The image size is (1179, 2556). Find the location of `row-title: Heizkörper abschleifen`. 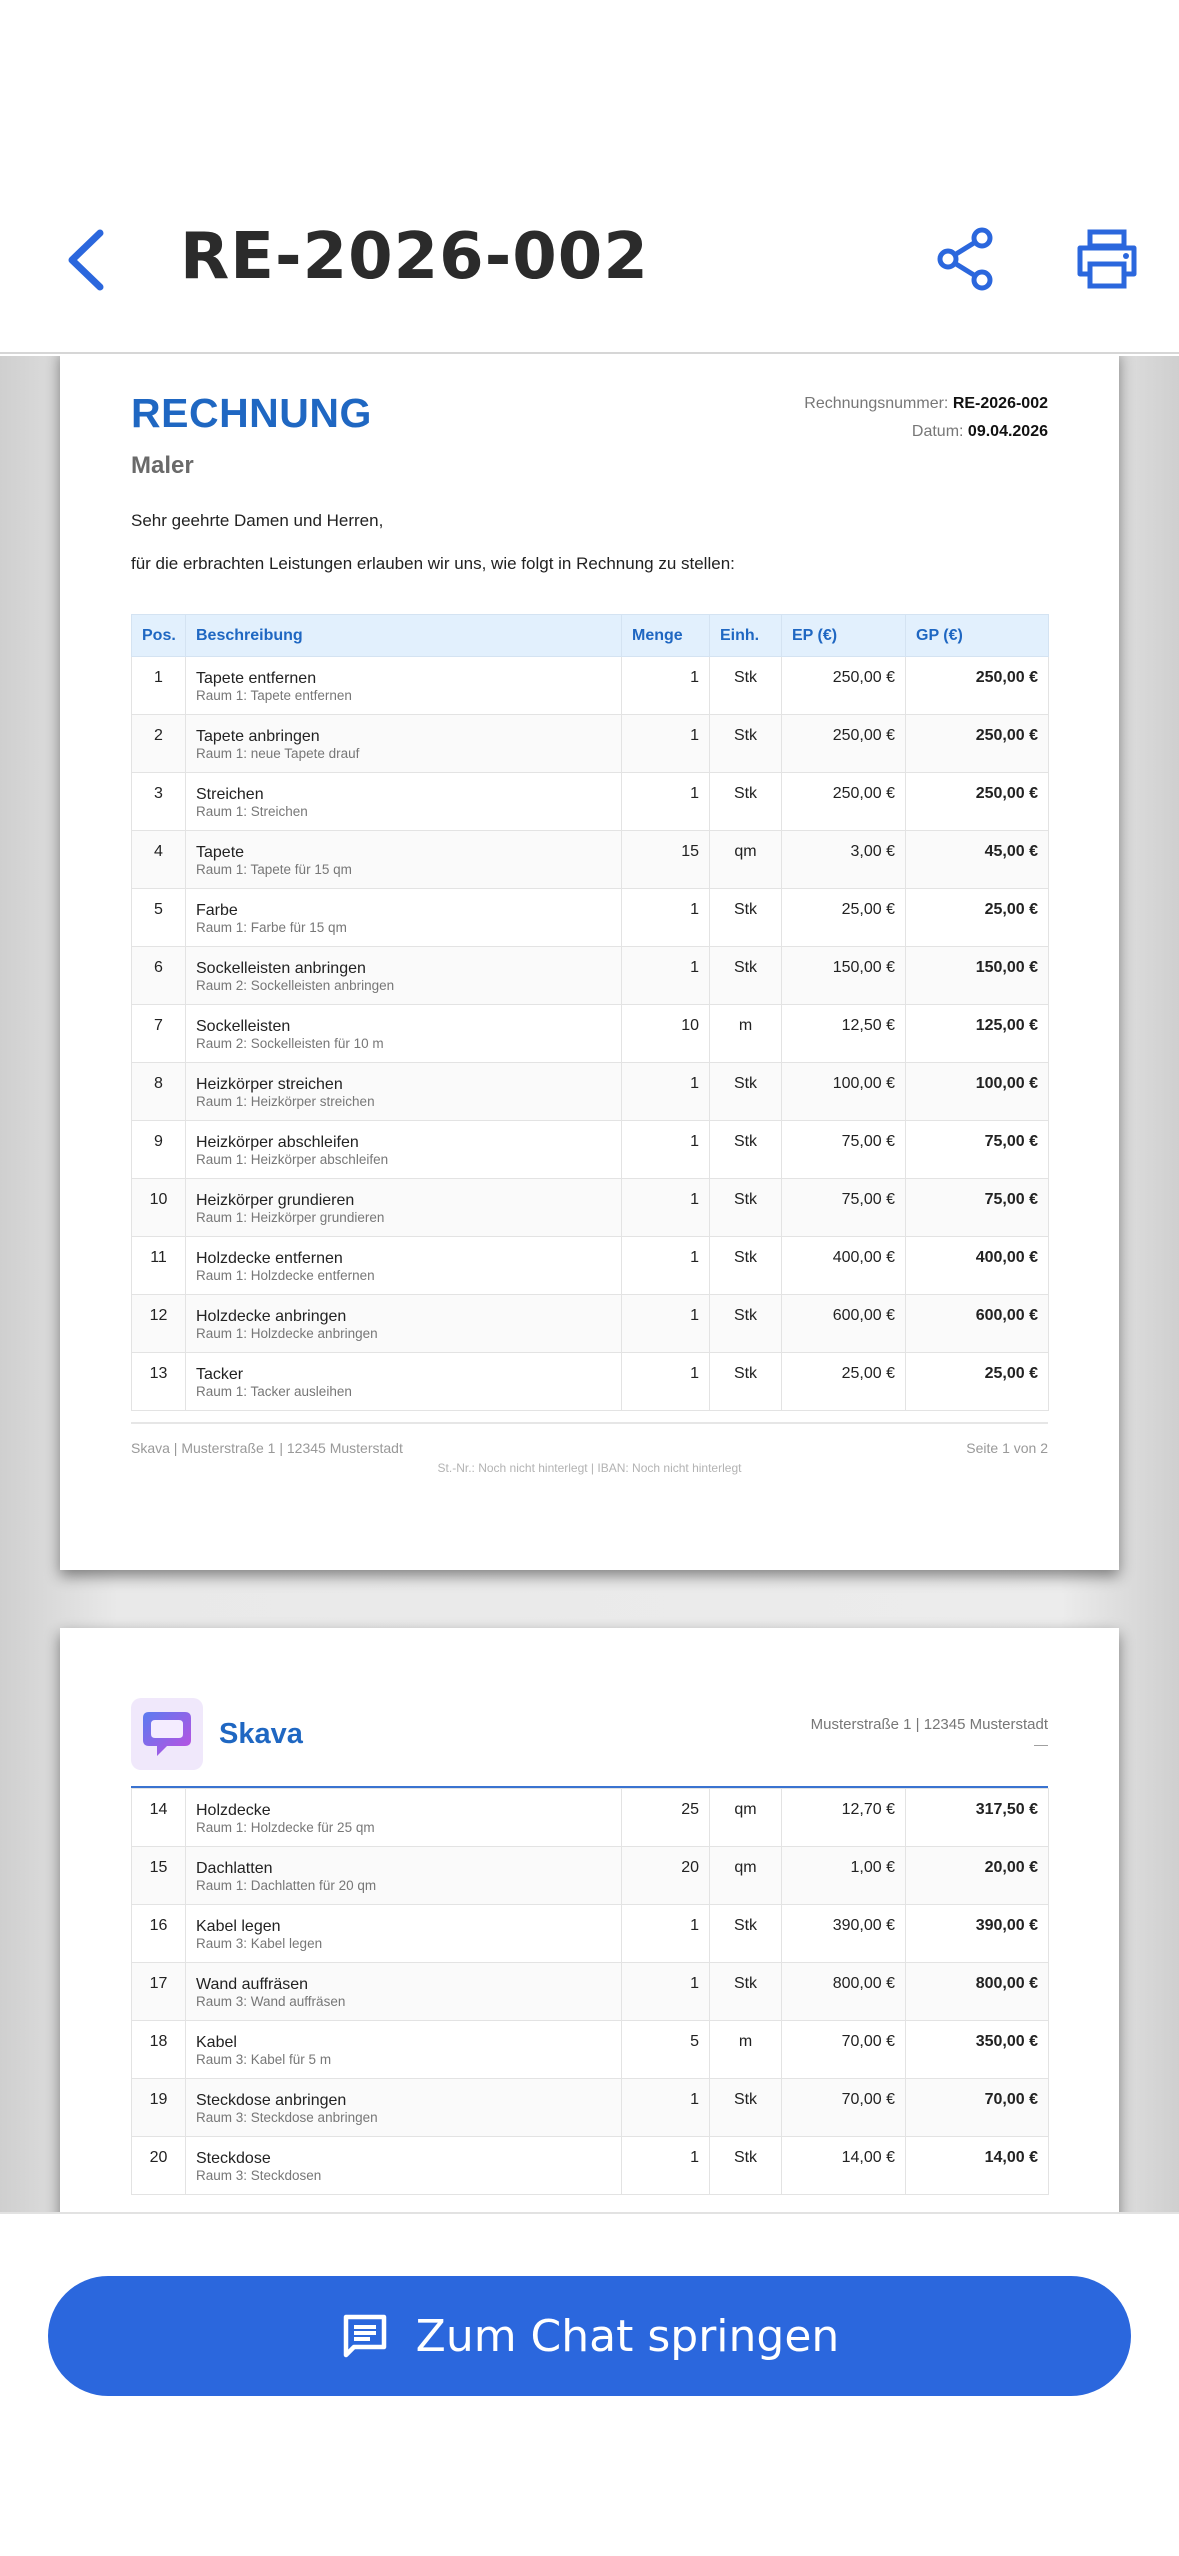

row-title: Heizkörper abschleifen is located at coordinates (277, 1142).